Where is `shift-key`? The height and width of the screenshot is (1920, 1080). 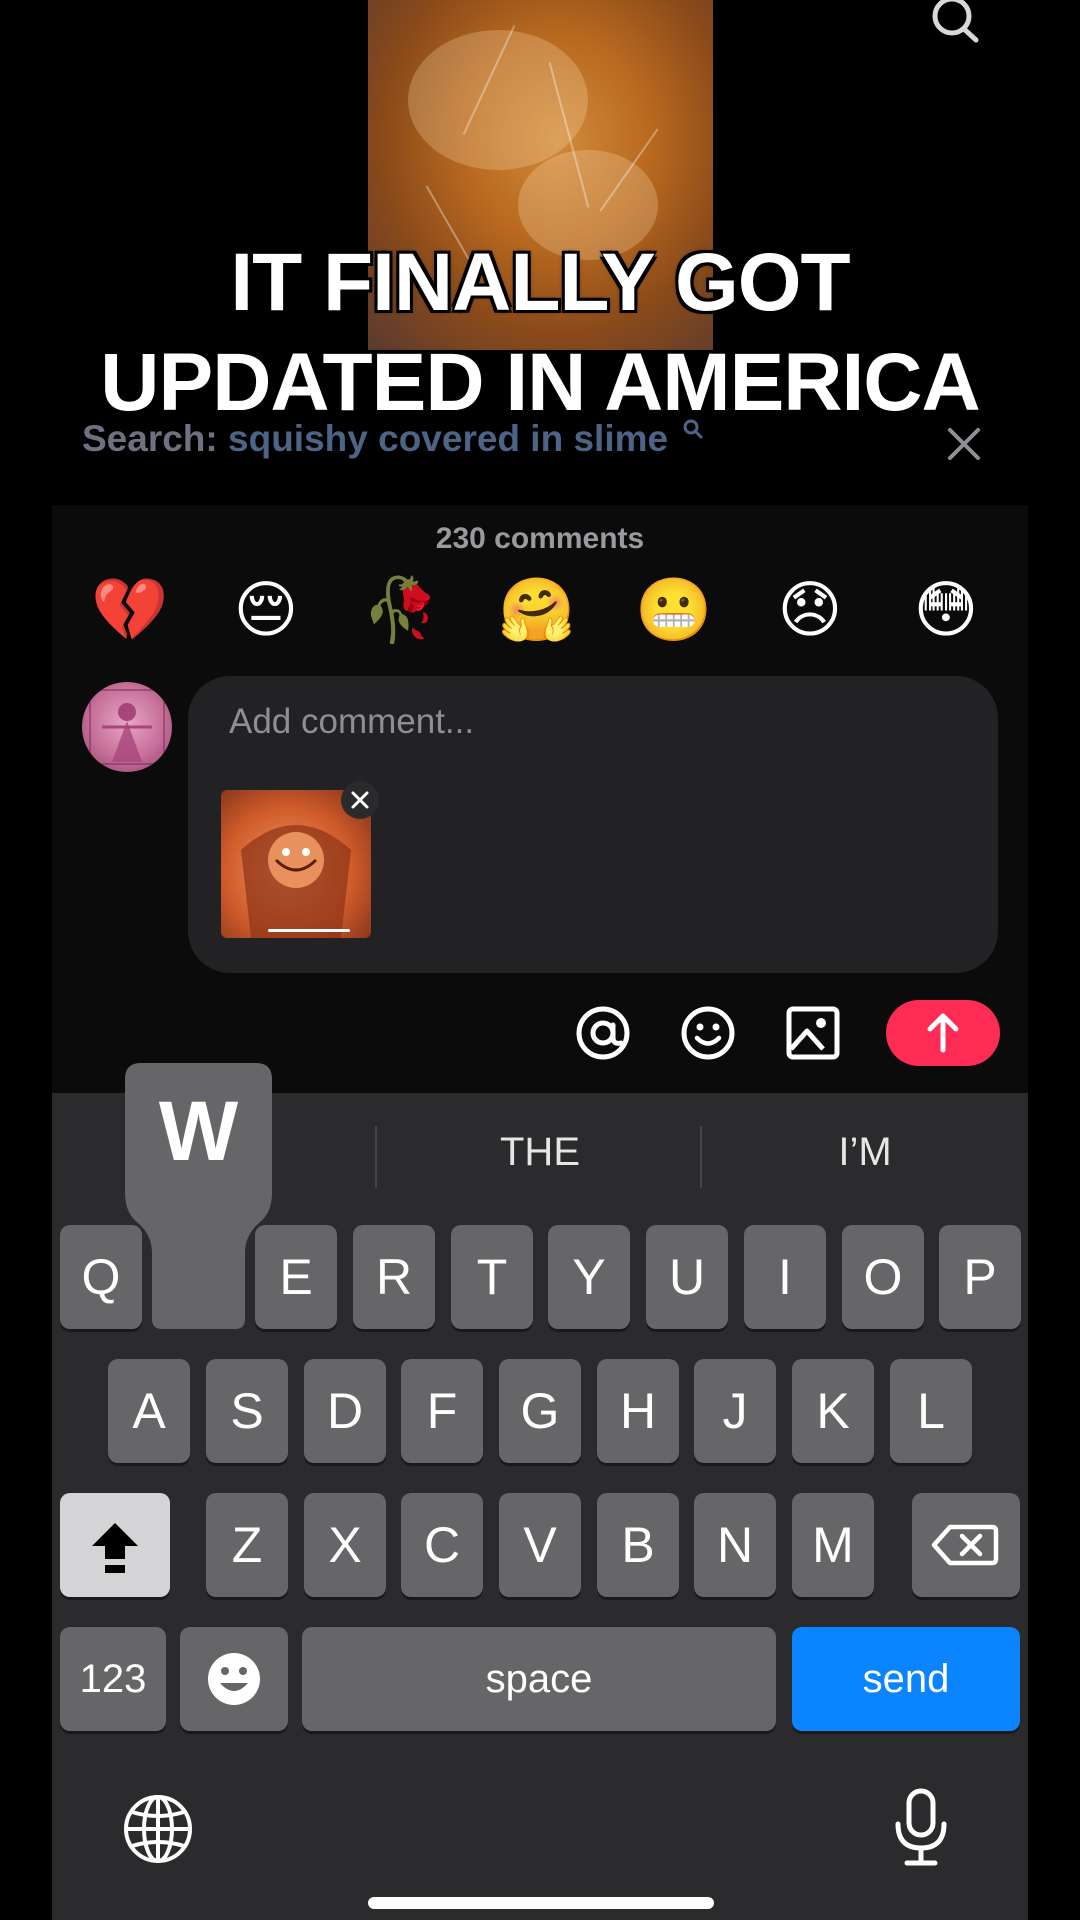
shift-key is located at coordinates (115, 1545).